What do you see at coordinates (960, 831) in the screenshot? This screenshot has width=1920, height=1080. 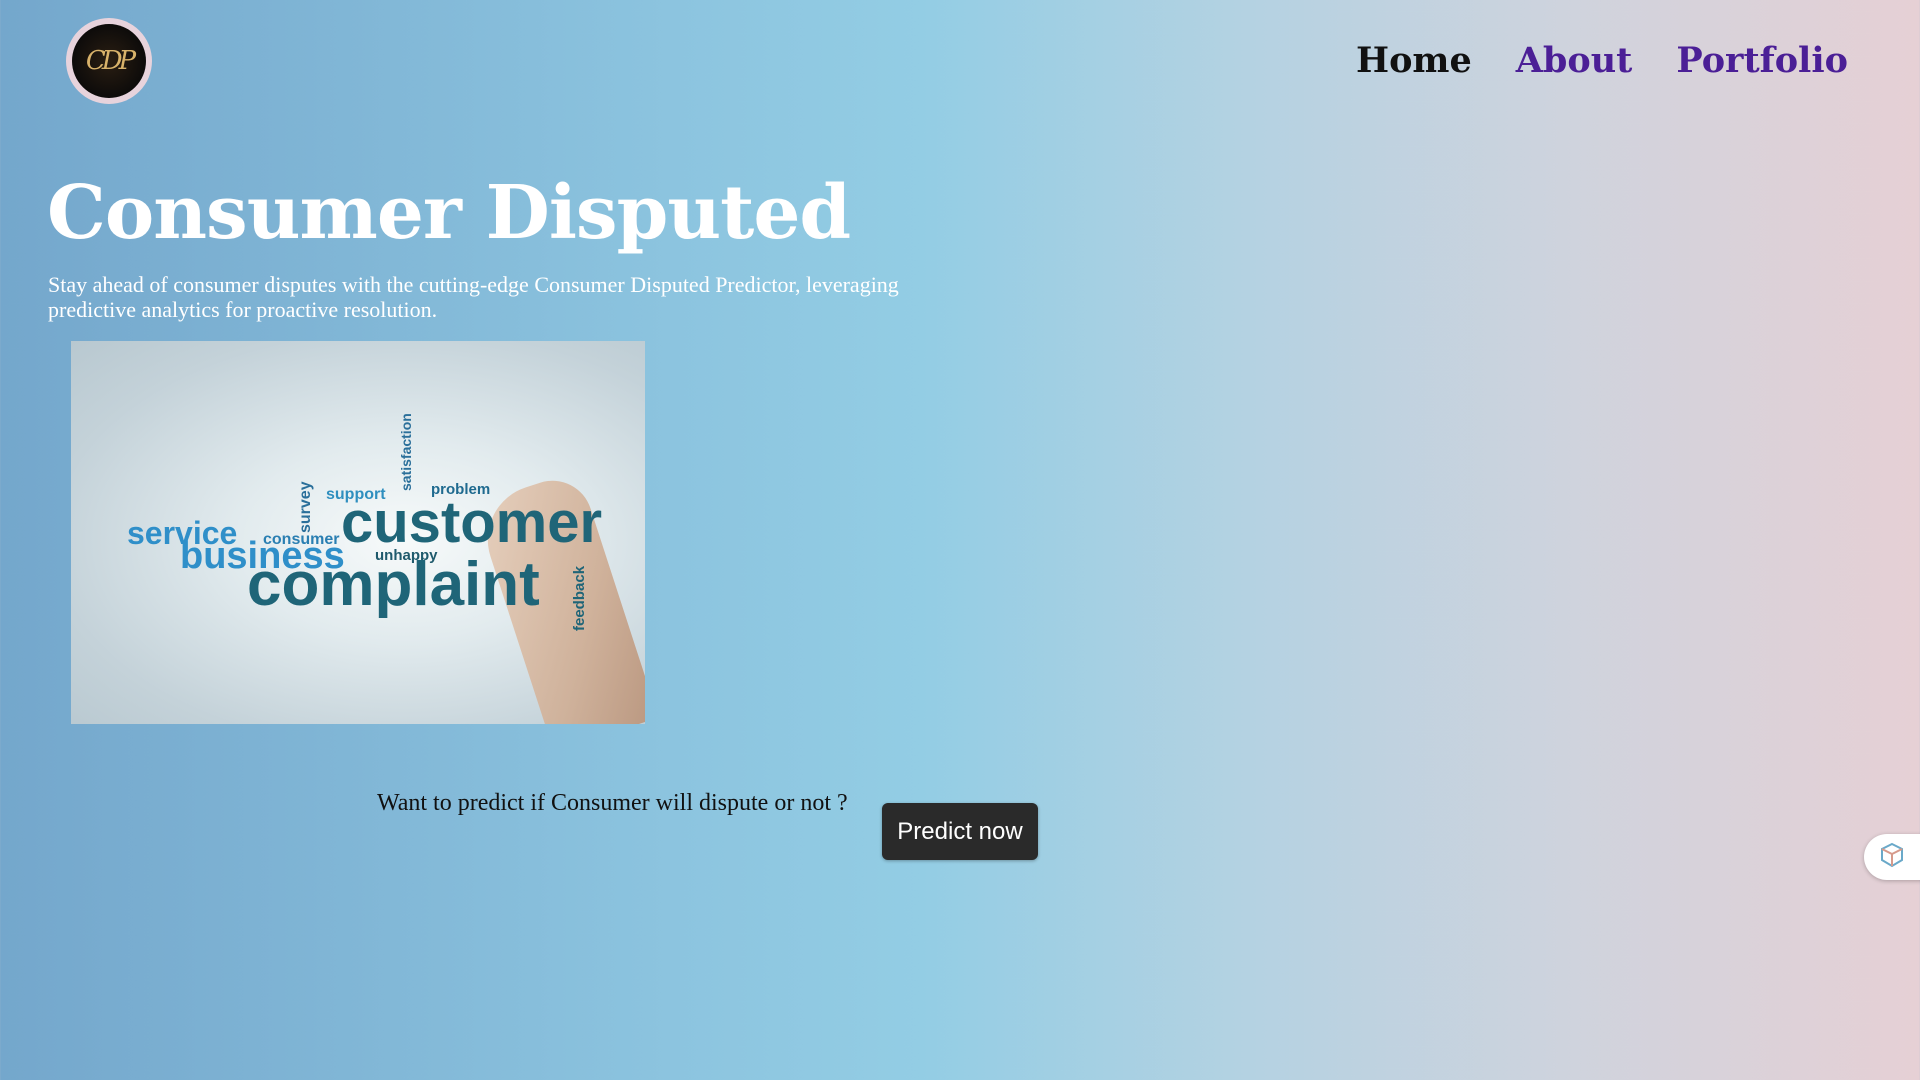 I see `predict-now-button: Predict now` at bounding box center [960, 831].